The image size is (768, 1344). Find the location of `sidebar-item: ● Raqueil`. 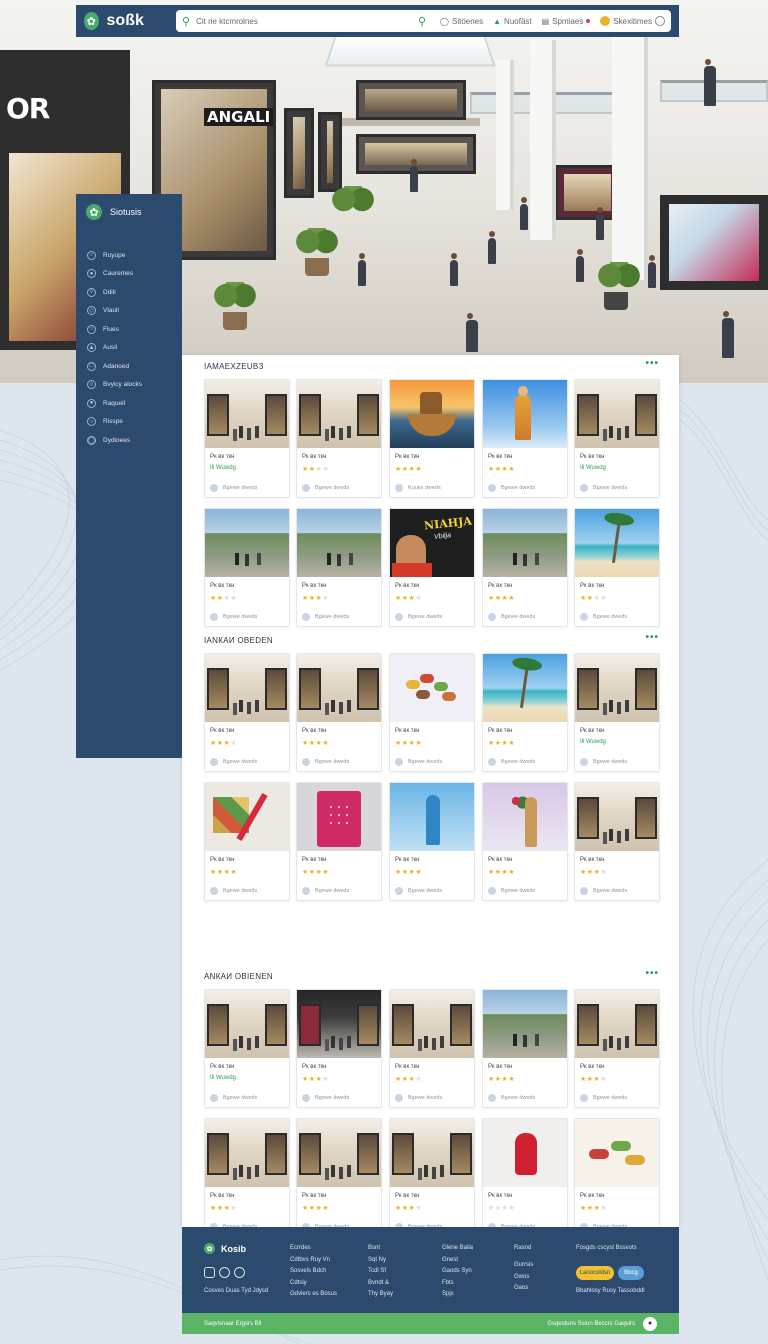

sidebar-item: ● Raqueil is located at coordinates (129, 403).